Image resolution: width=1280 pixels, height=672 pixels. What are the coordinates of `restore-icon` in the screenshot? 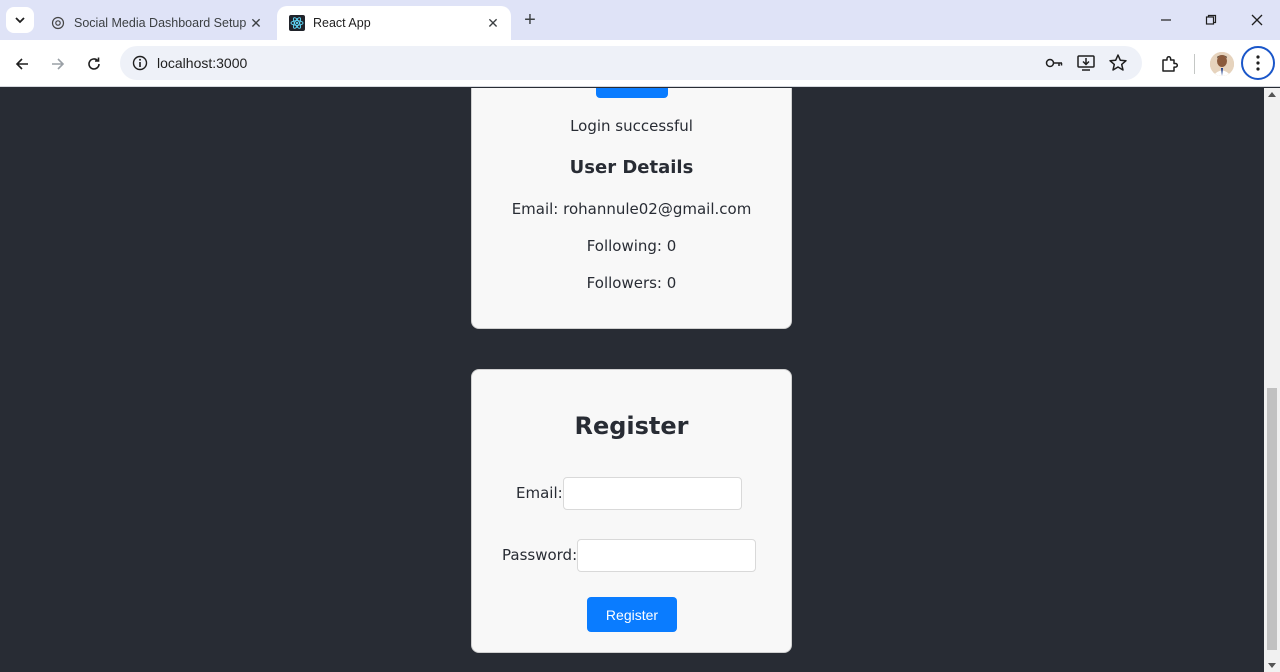 It's located at (1211, 19).